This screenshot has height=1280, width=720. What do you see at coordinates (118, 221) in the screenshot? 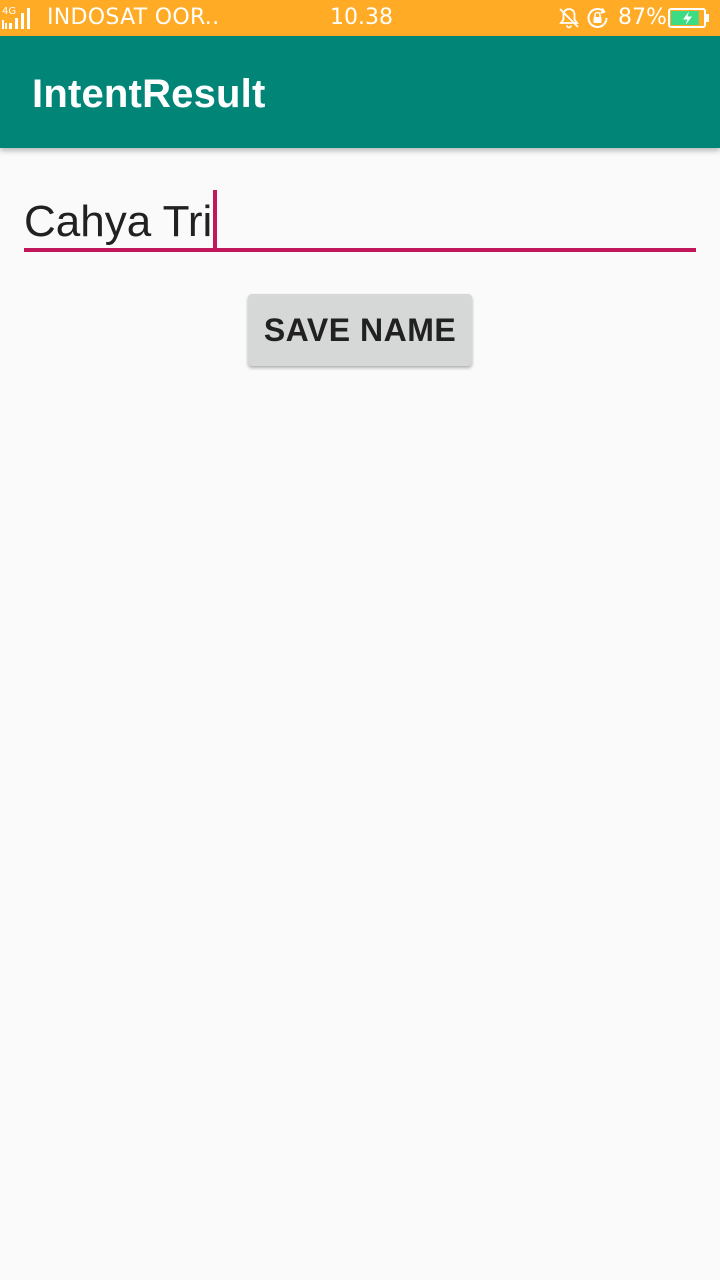
I see `name-input-text: Cahya Tri` at bounding box center [118, 221].